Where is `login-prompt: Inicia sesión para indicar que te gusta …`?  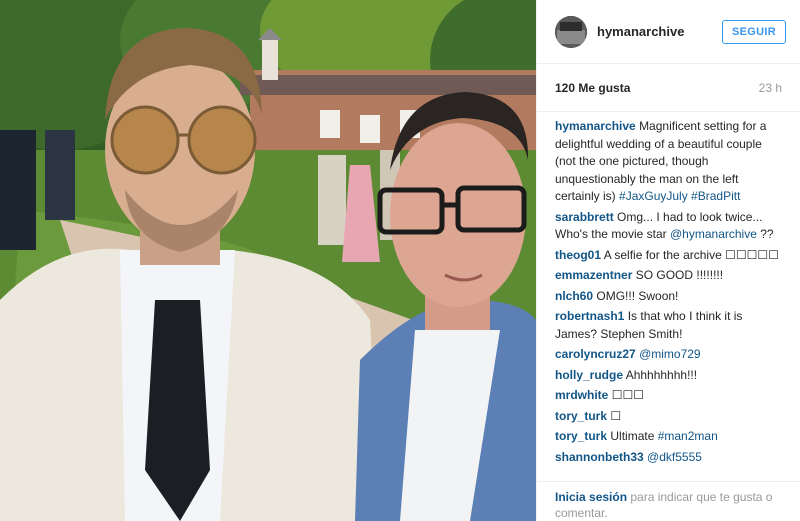 login-prompt: Inicia sesión para indicar que te gusta … is located at coordinates (668, 501).